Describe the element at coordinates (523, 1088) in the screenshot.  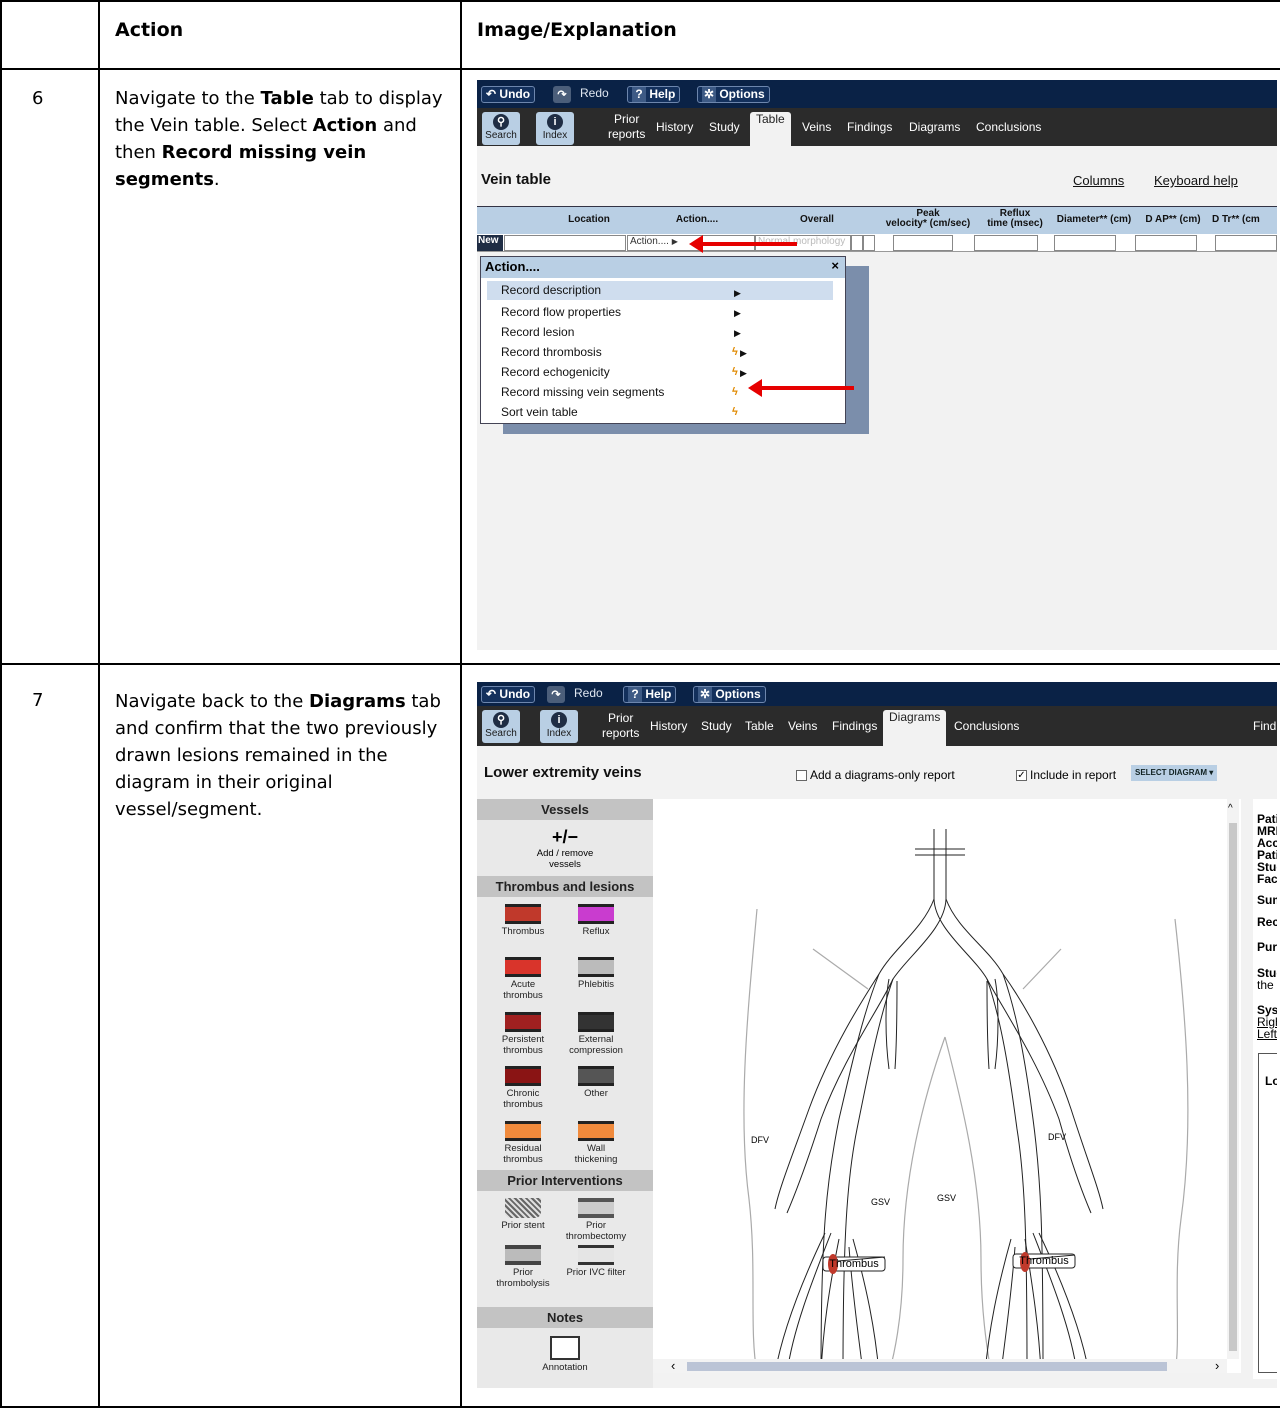
I see `lesion-tool: Chronic thrombus` at that location.